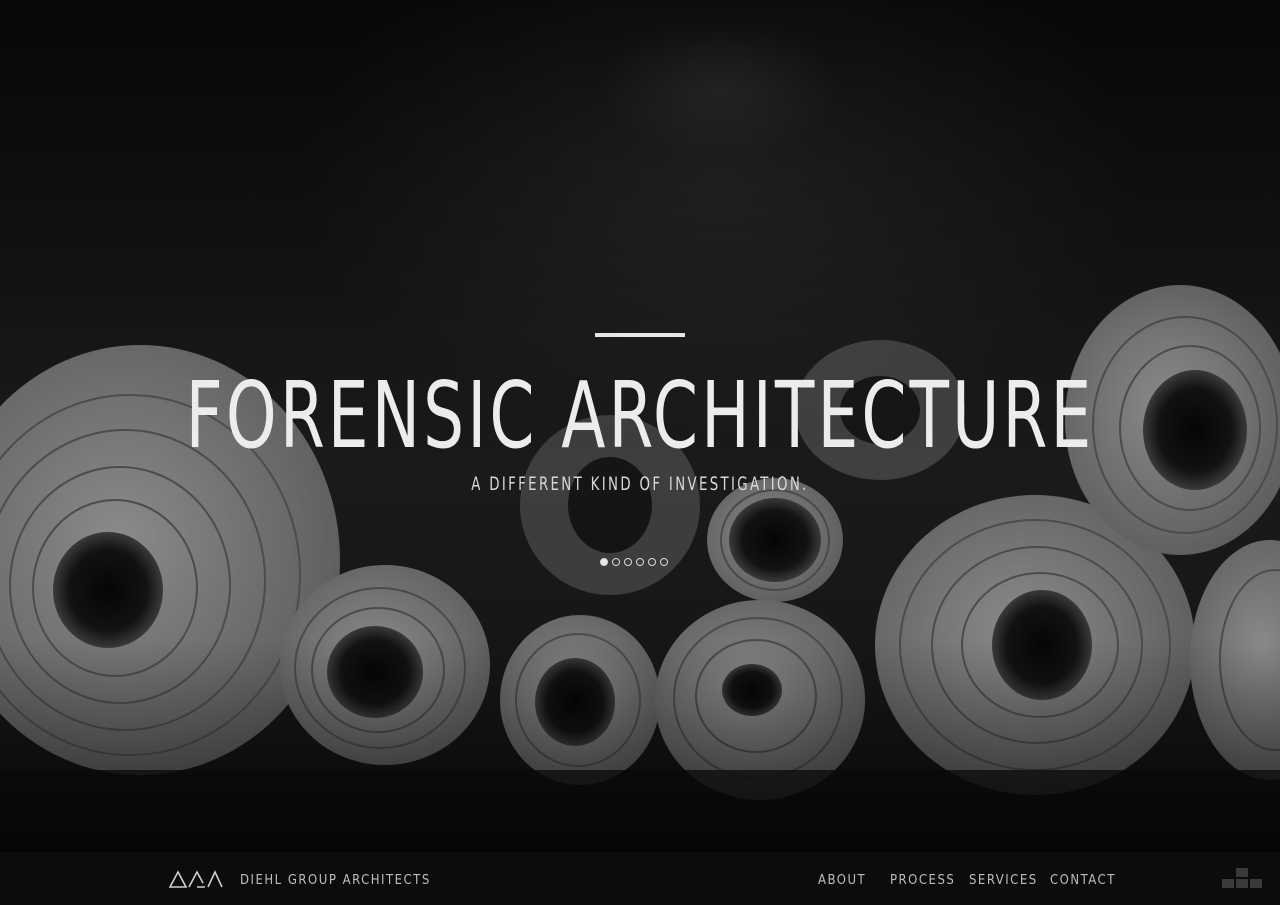 Image resolution: width=1280 pixels, height=905 pixels. What do you see at coordinates (1003, 880) in the screenshot?
I see `nav-services-link: SERVICES` at bounding box center [1003, 880].